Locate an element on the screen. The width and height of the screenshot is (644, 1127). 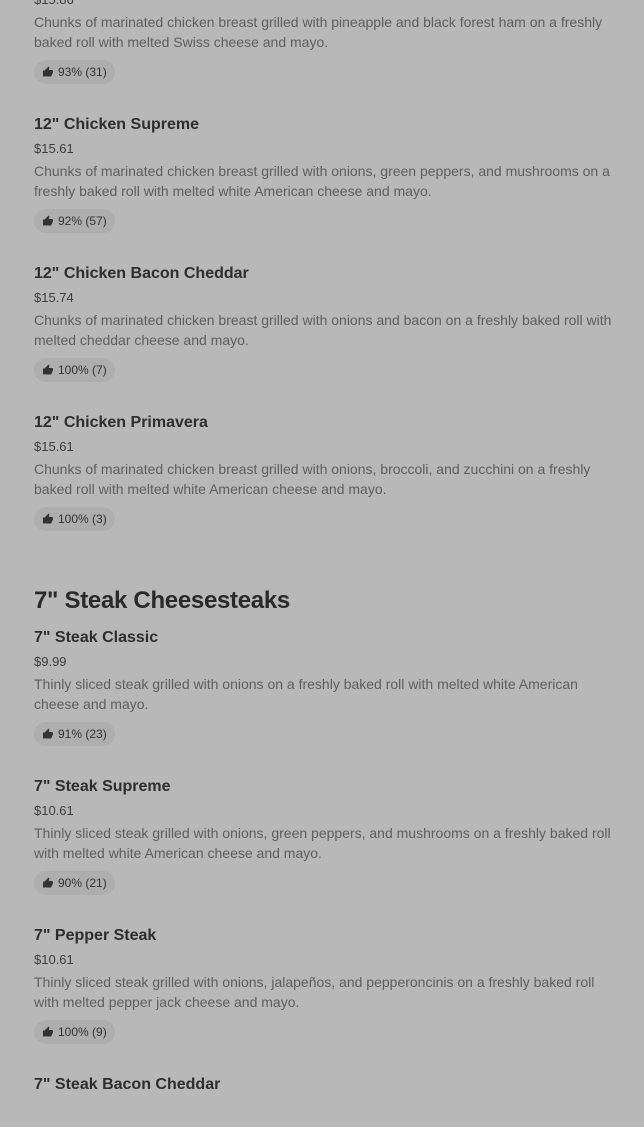
rating-text: 93% (31) is located at coordinates (82, 72).